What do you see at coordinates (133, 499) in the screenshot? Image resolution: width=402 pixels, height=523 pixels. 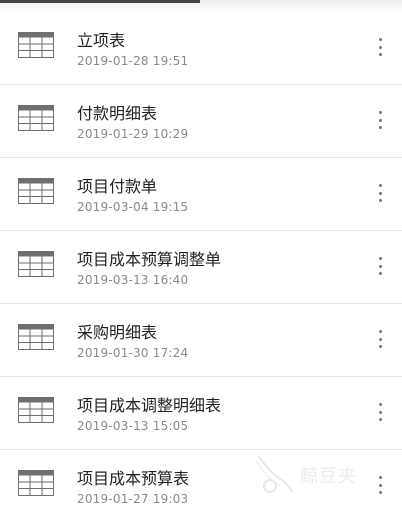 I see `file-date: 2019-01-27 19:03` at bounding box center [133, 499].